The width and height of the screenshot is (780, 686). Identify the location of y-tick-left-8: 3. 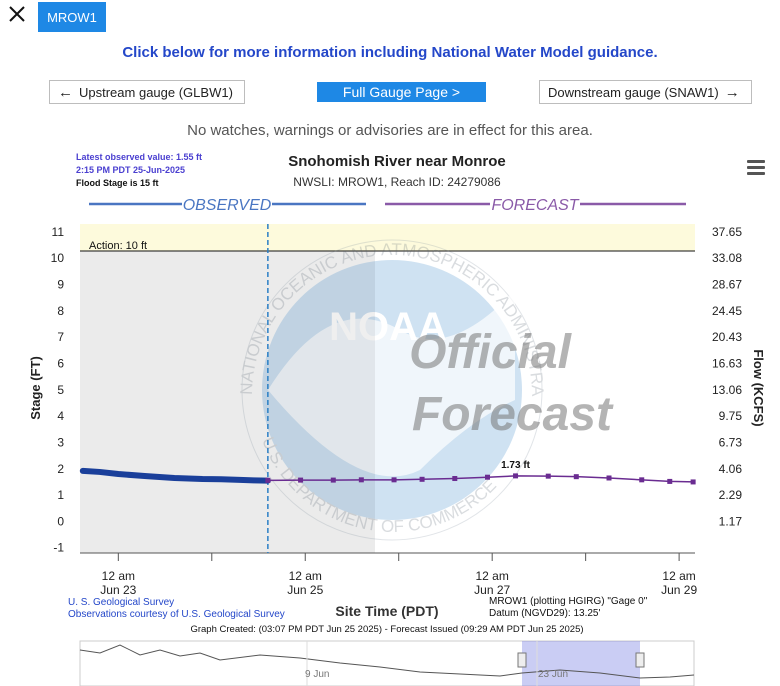
(60, 442).